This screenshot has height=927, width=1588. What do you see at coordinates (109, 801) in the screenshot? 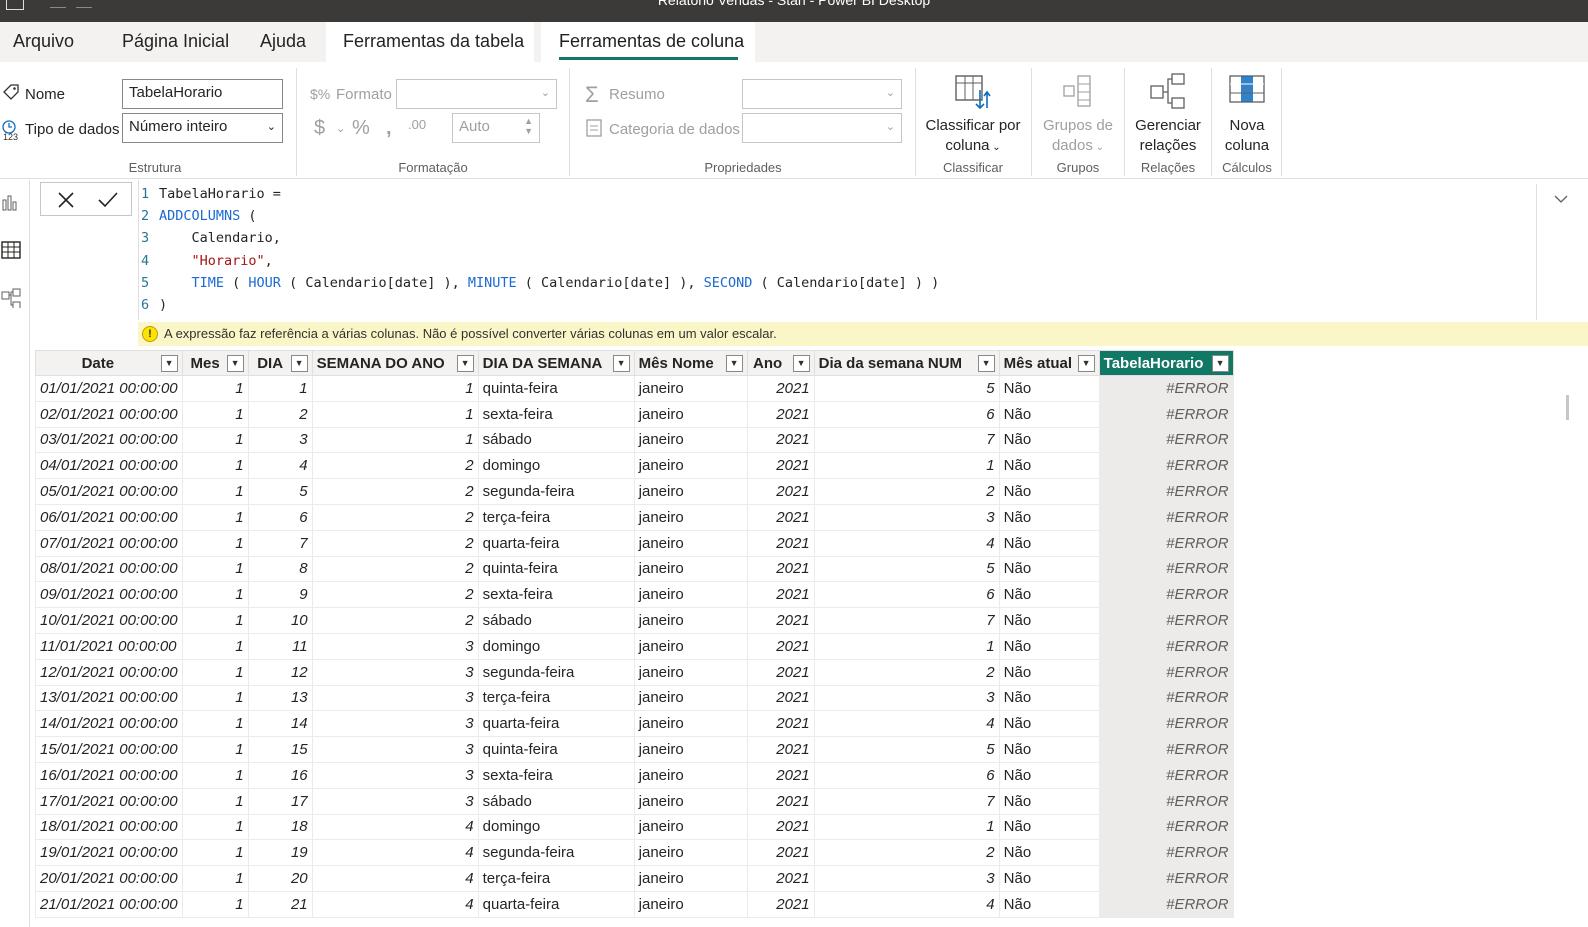
I see `table-cell: 17/01/2021 00:00:00` at bounding box center [109, 801].